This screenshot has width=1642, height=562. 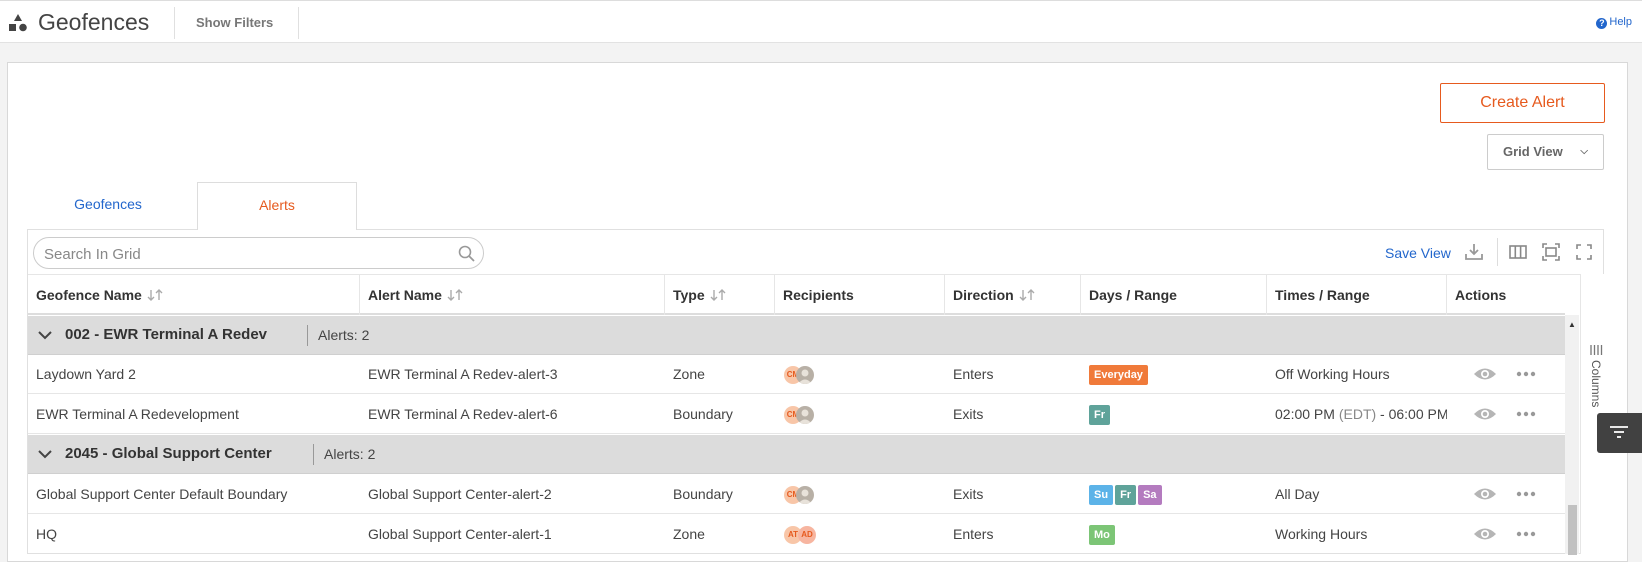 I want to click on day-badge: Sa, so click(x=1150, y=495).